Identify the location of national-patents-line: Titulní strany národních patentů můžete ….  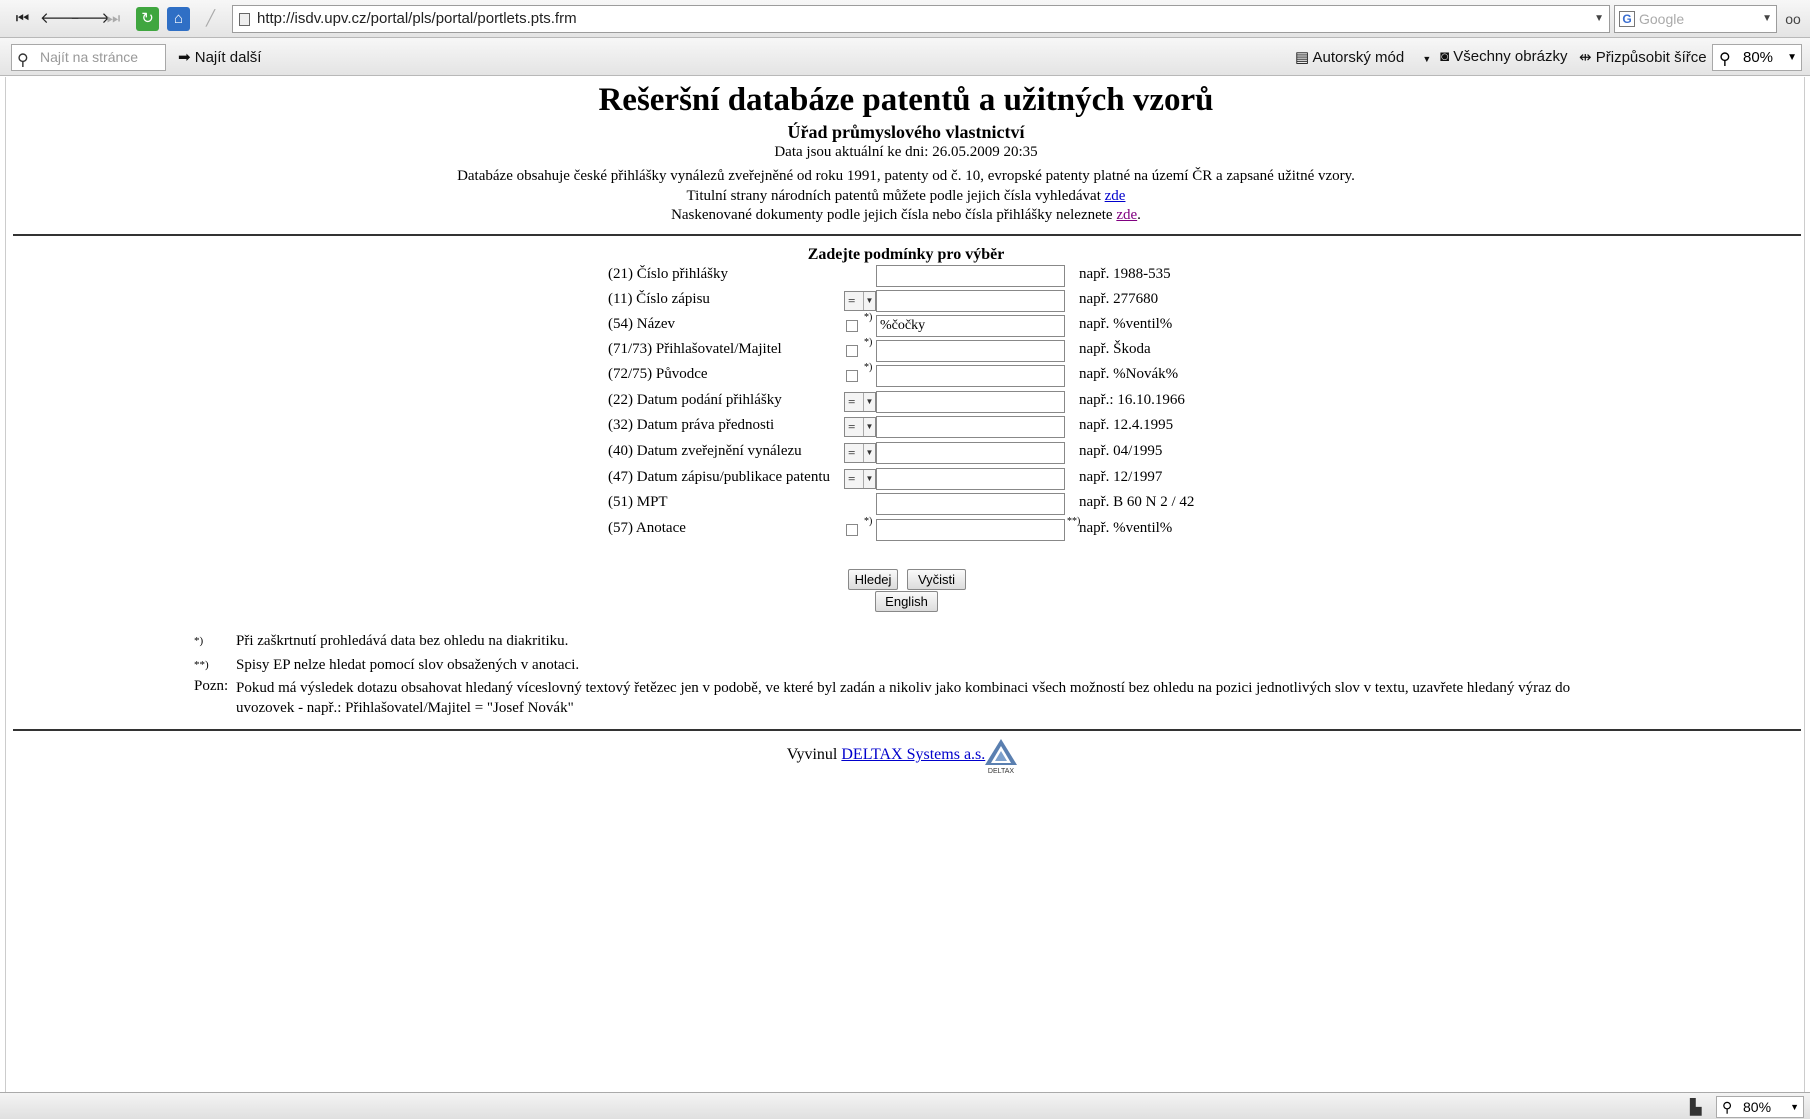
(906, 196).